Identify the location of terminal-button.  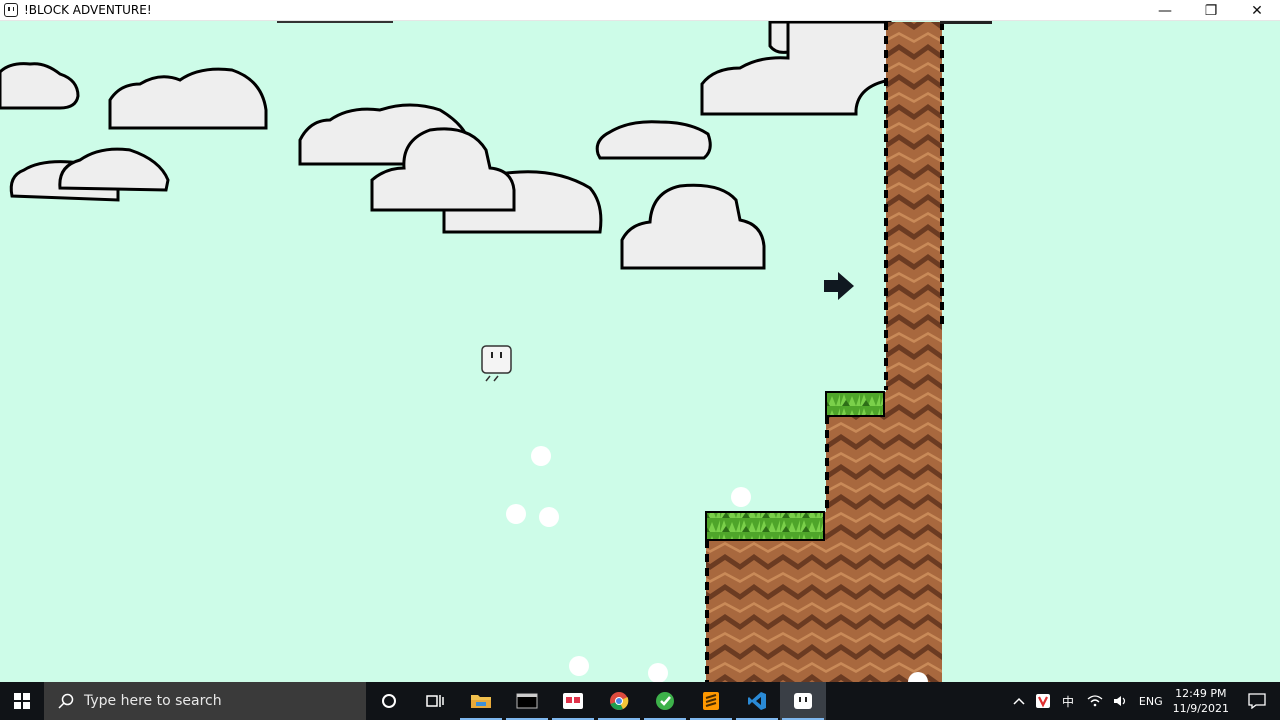
(527, 701).